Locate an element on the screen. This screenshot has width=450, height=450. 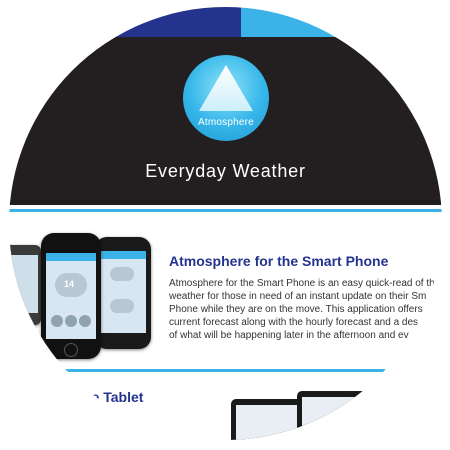
phone-center-image: 14 is located at coordinates (71, 296).